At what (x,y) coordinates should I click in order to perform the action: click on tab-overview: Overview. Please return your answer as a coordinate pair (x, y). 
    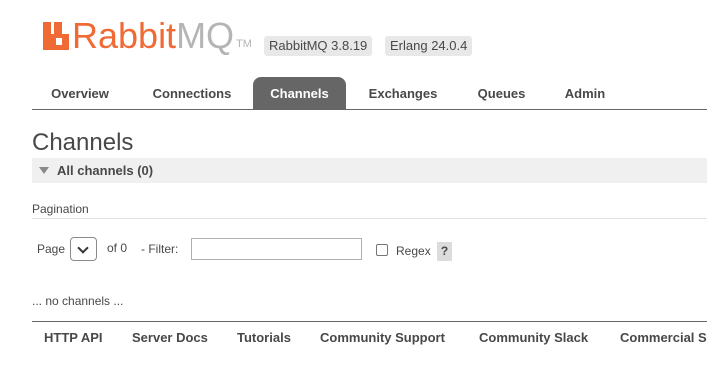
    Looking at the image, I should click on (80, 93).